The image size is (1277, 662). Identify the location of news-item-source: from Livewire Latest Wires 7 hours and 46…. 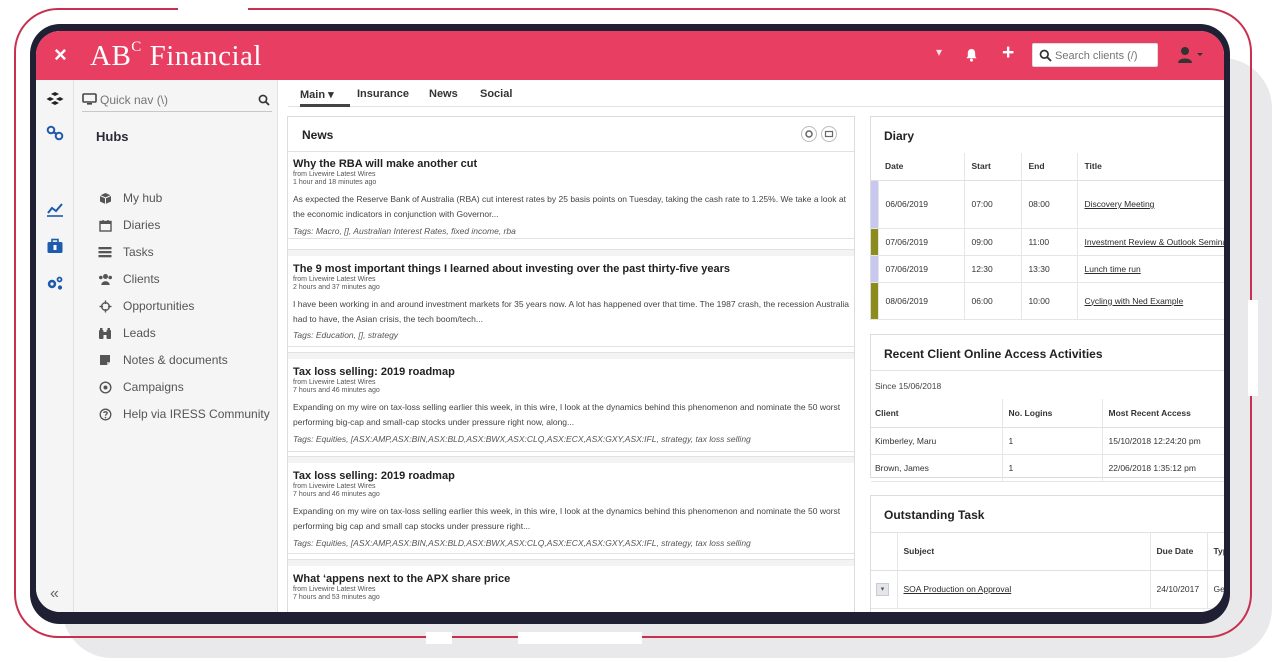
(336, 386).